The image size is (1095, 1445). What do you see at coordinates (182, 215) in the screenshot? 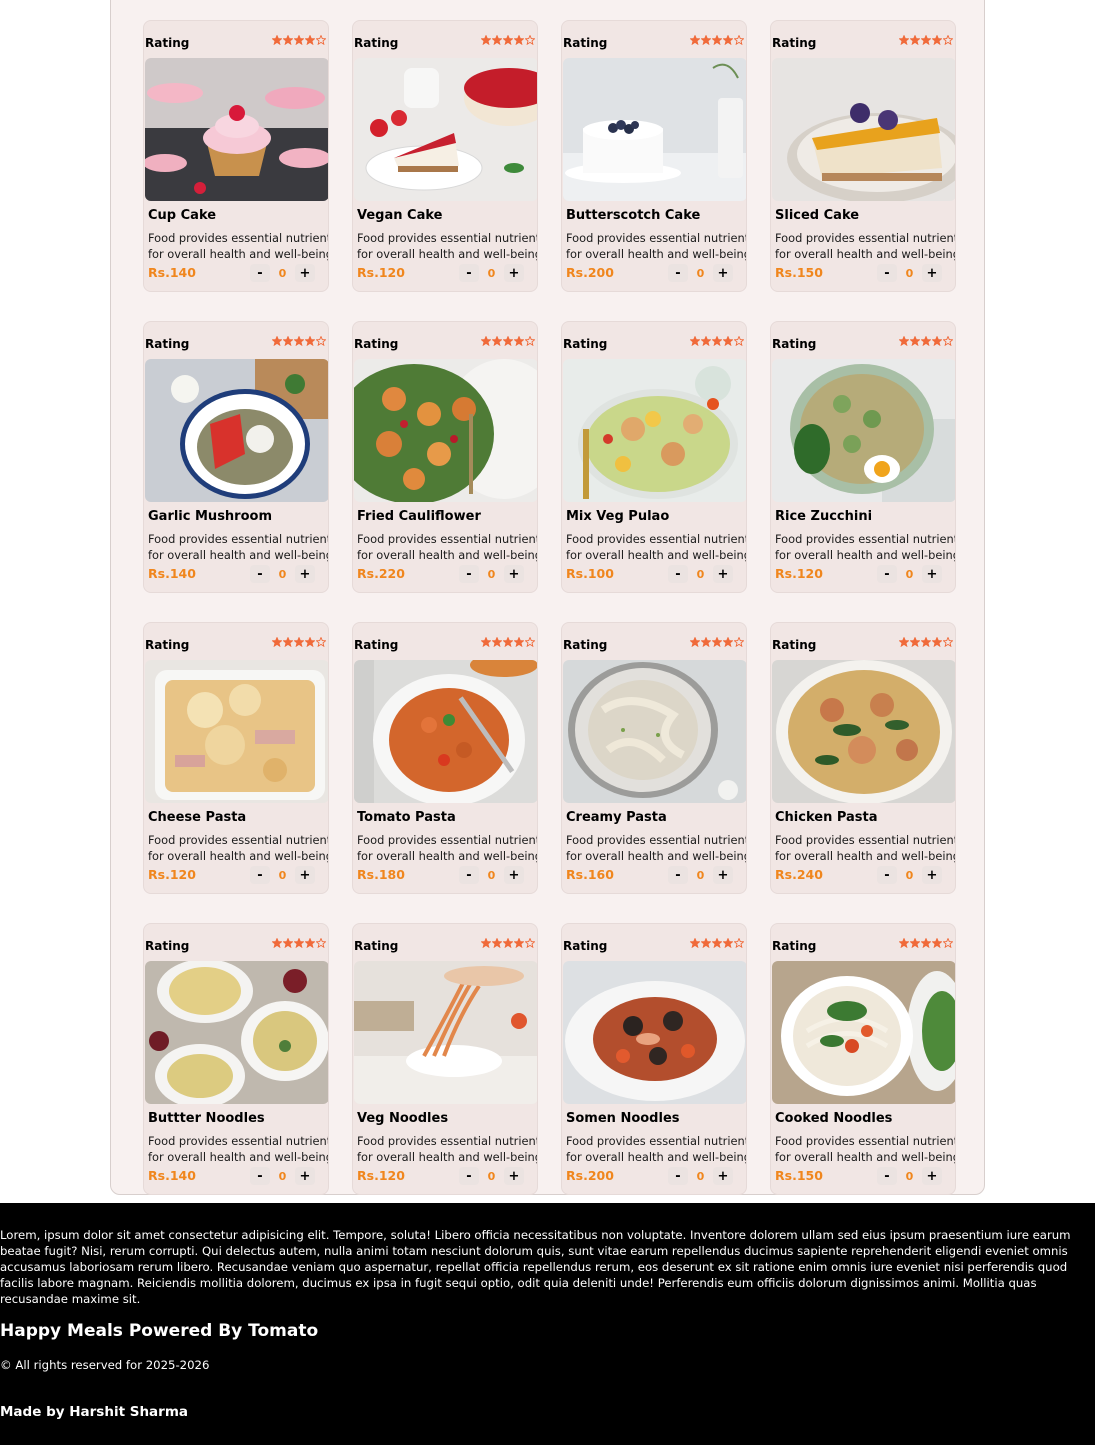
I see `food-name: Cup Cake` at bounding box center [182, 215].